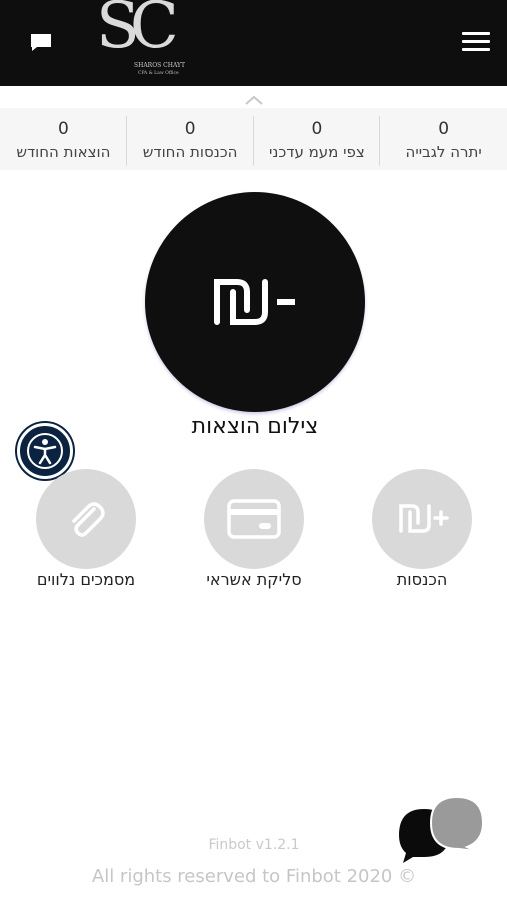 The height and width of the screenshot is (900, 507). I want to click on hamburger-menu-icon, so click(476, 43).